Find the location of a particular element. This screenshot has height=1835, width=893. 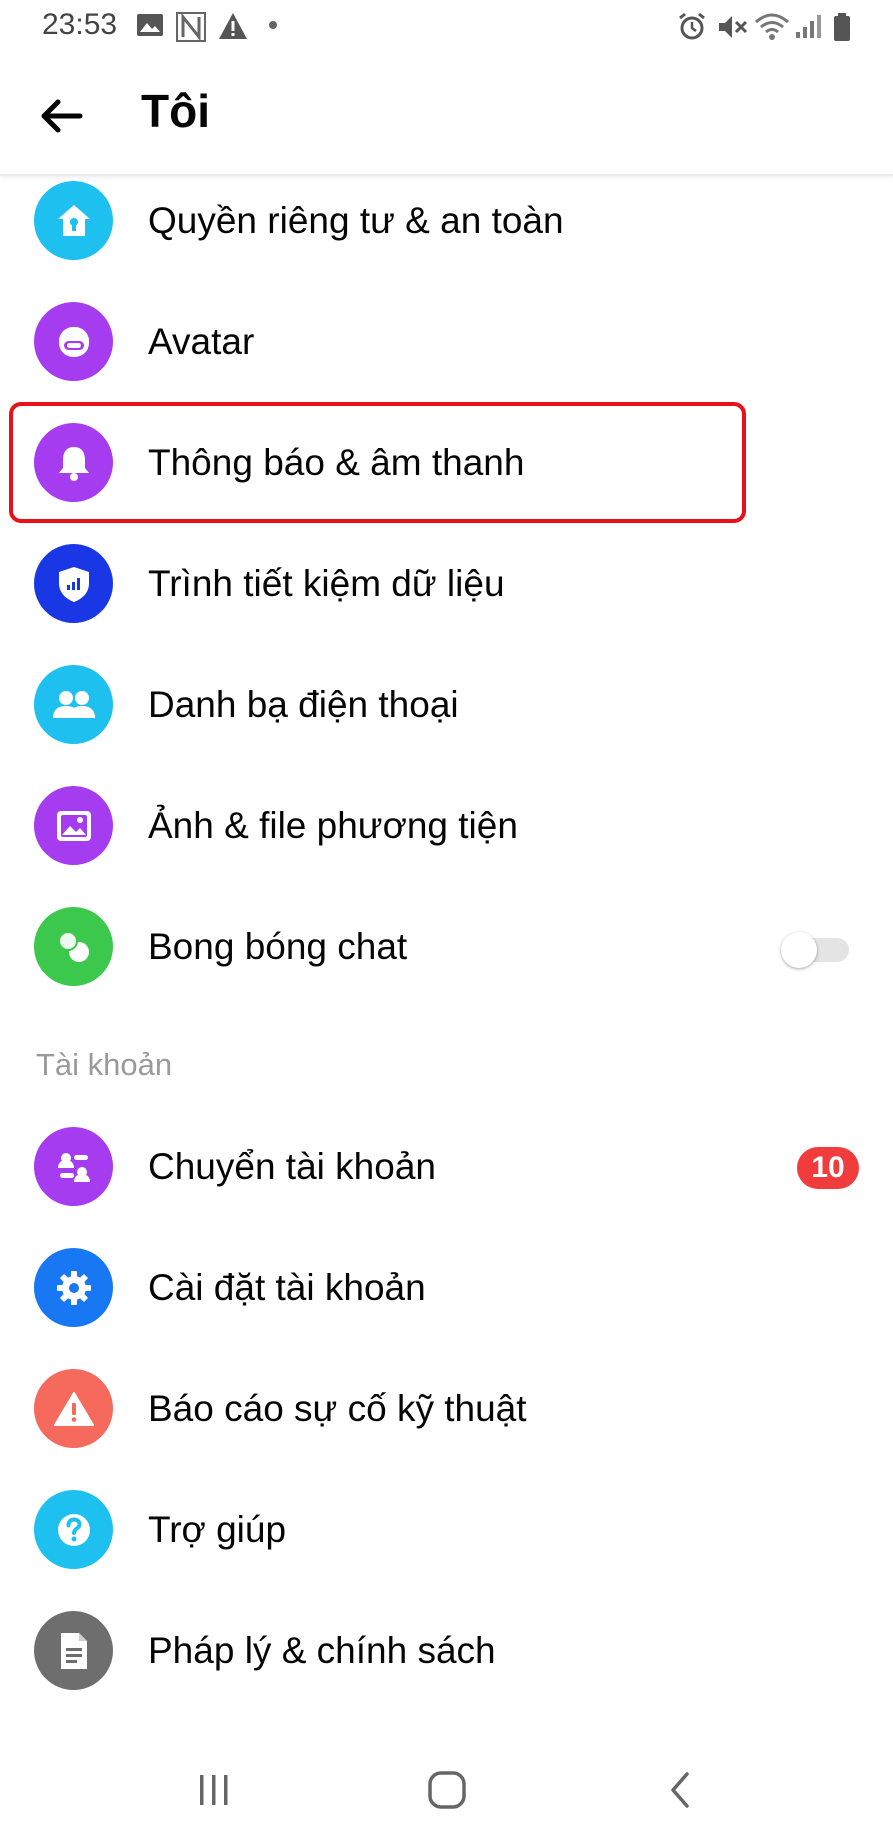

document-icon is located at coordinates (73, 1650).